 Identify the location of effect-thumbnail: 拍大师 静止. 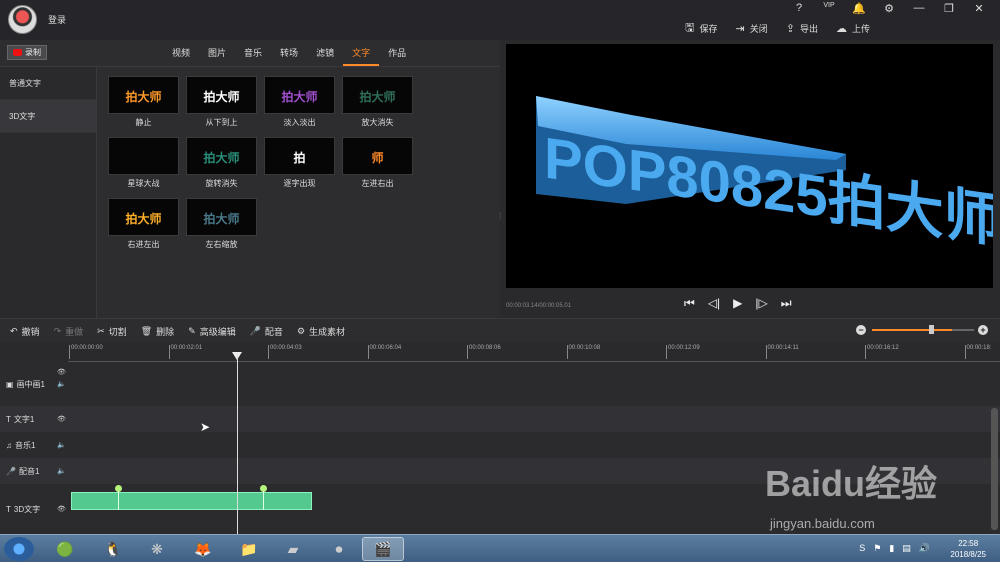
(143, 102).